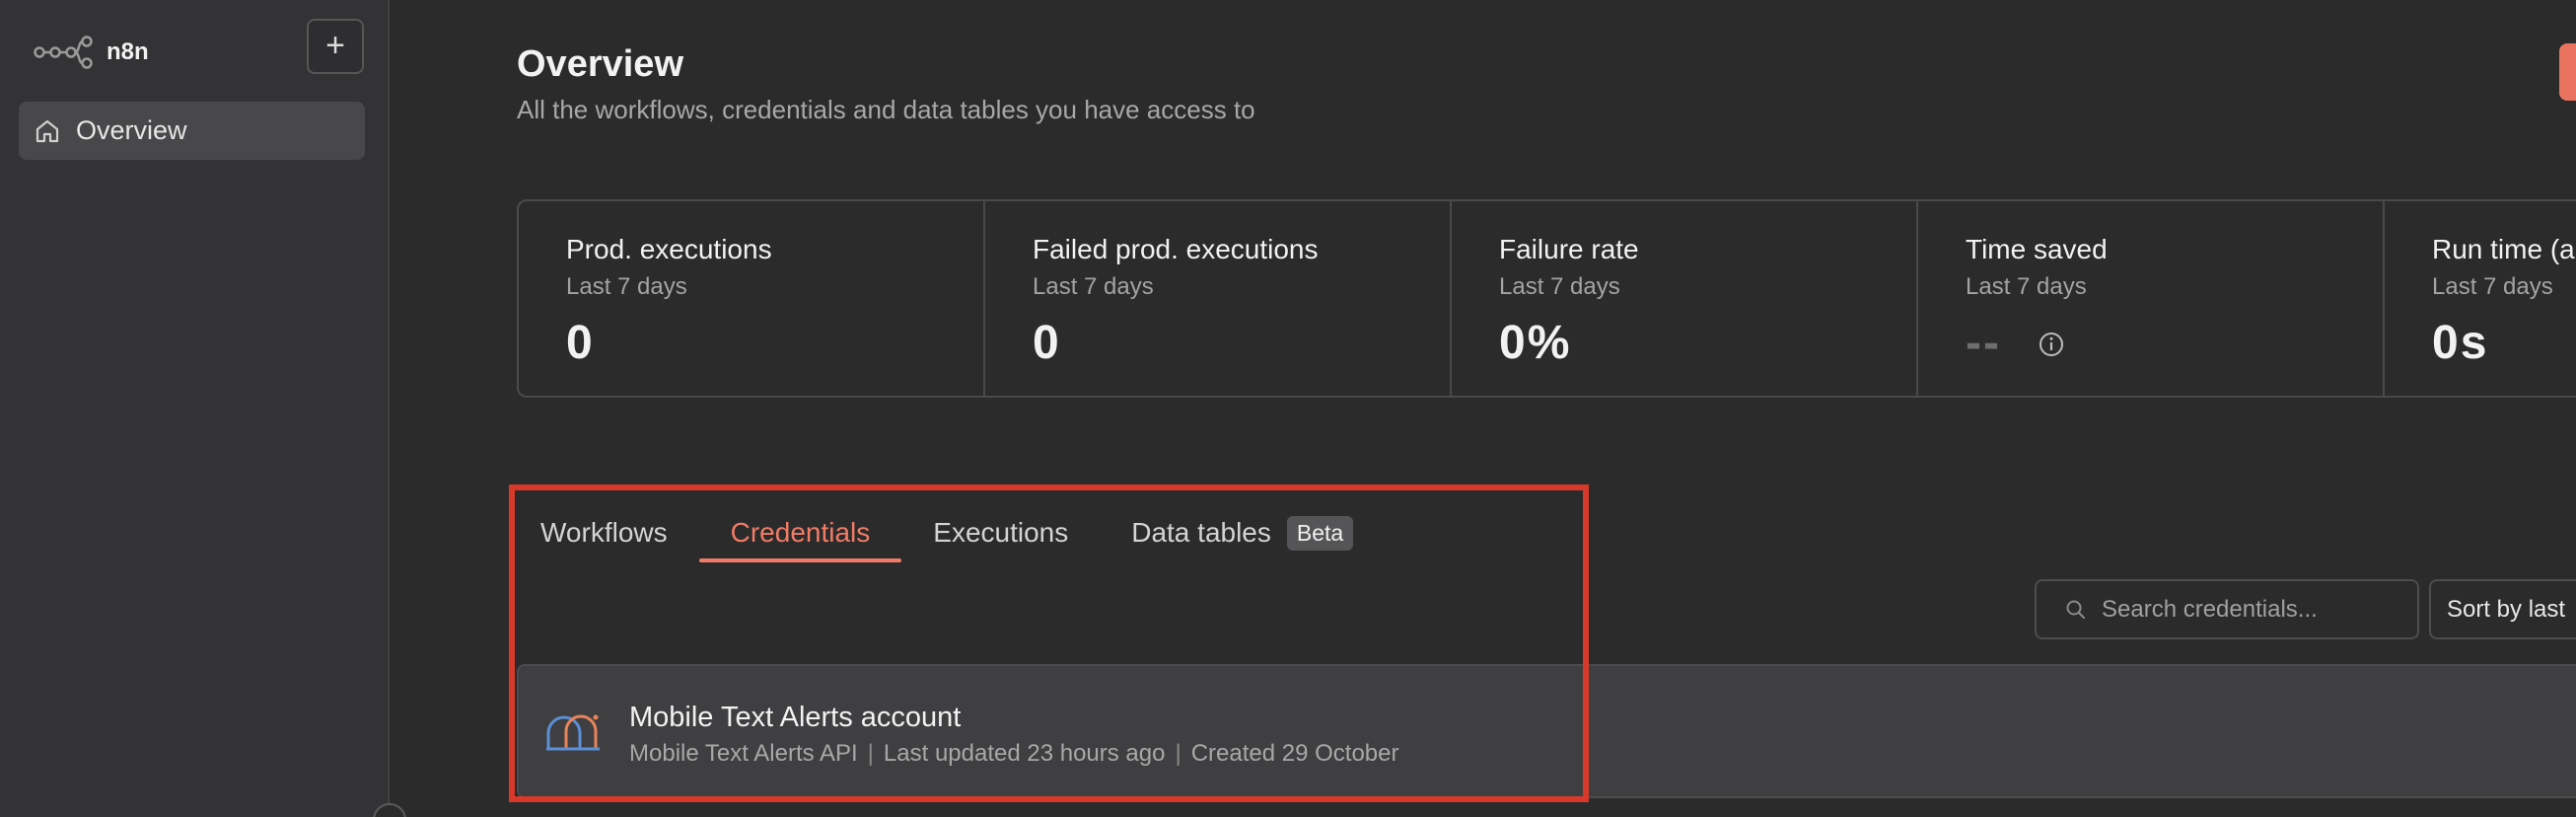  I want to click on beta-badge: Beta, so click(1320, 533).